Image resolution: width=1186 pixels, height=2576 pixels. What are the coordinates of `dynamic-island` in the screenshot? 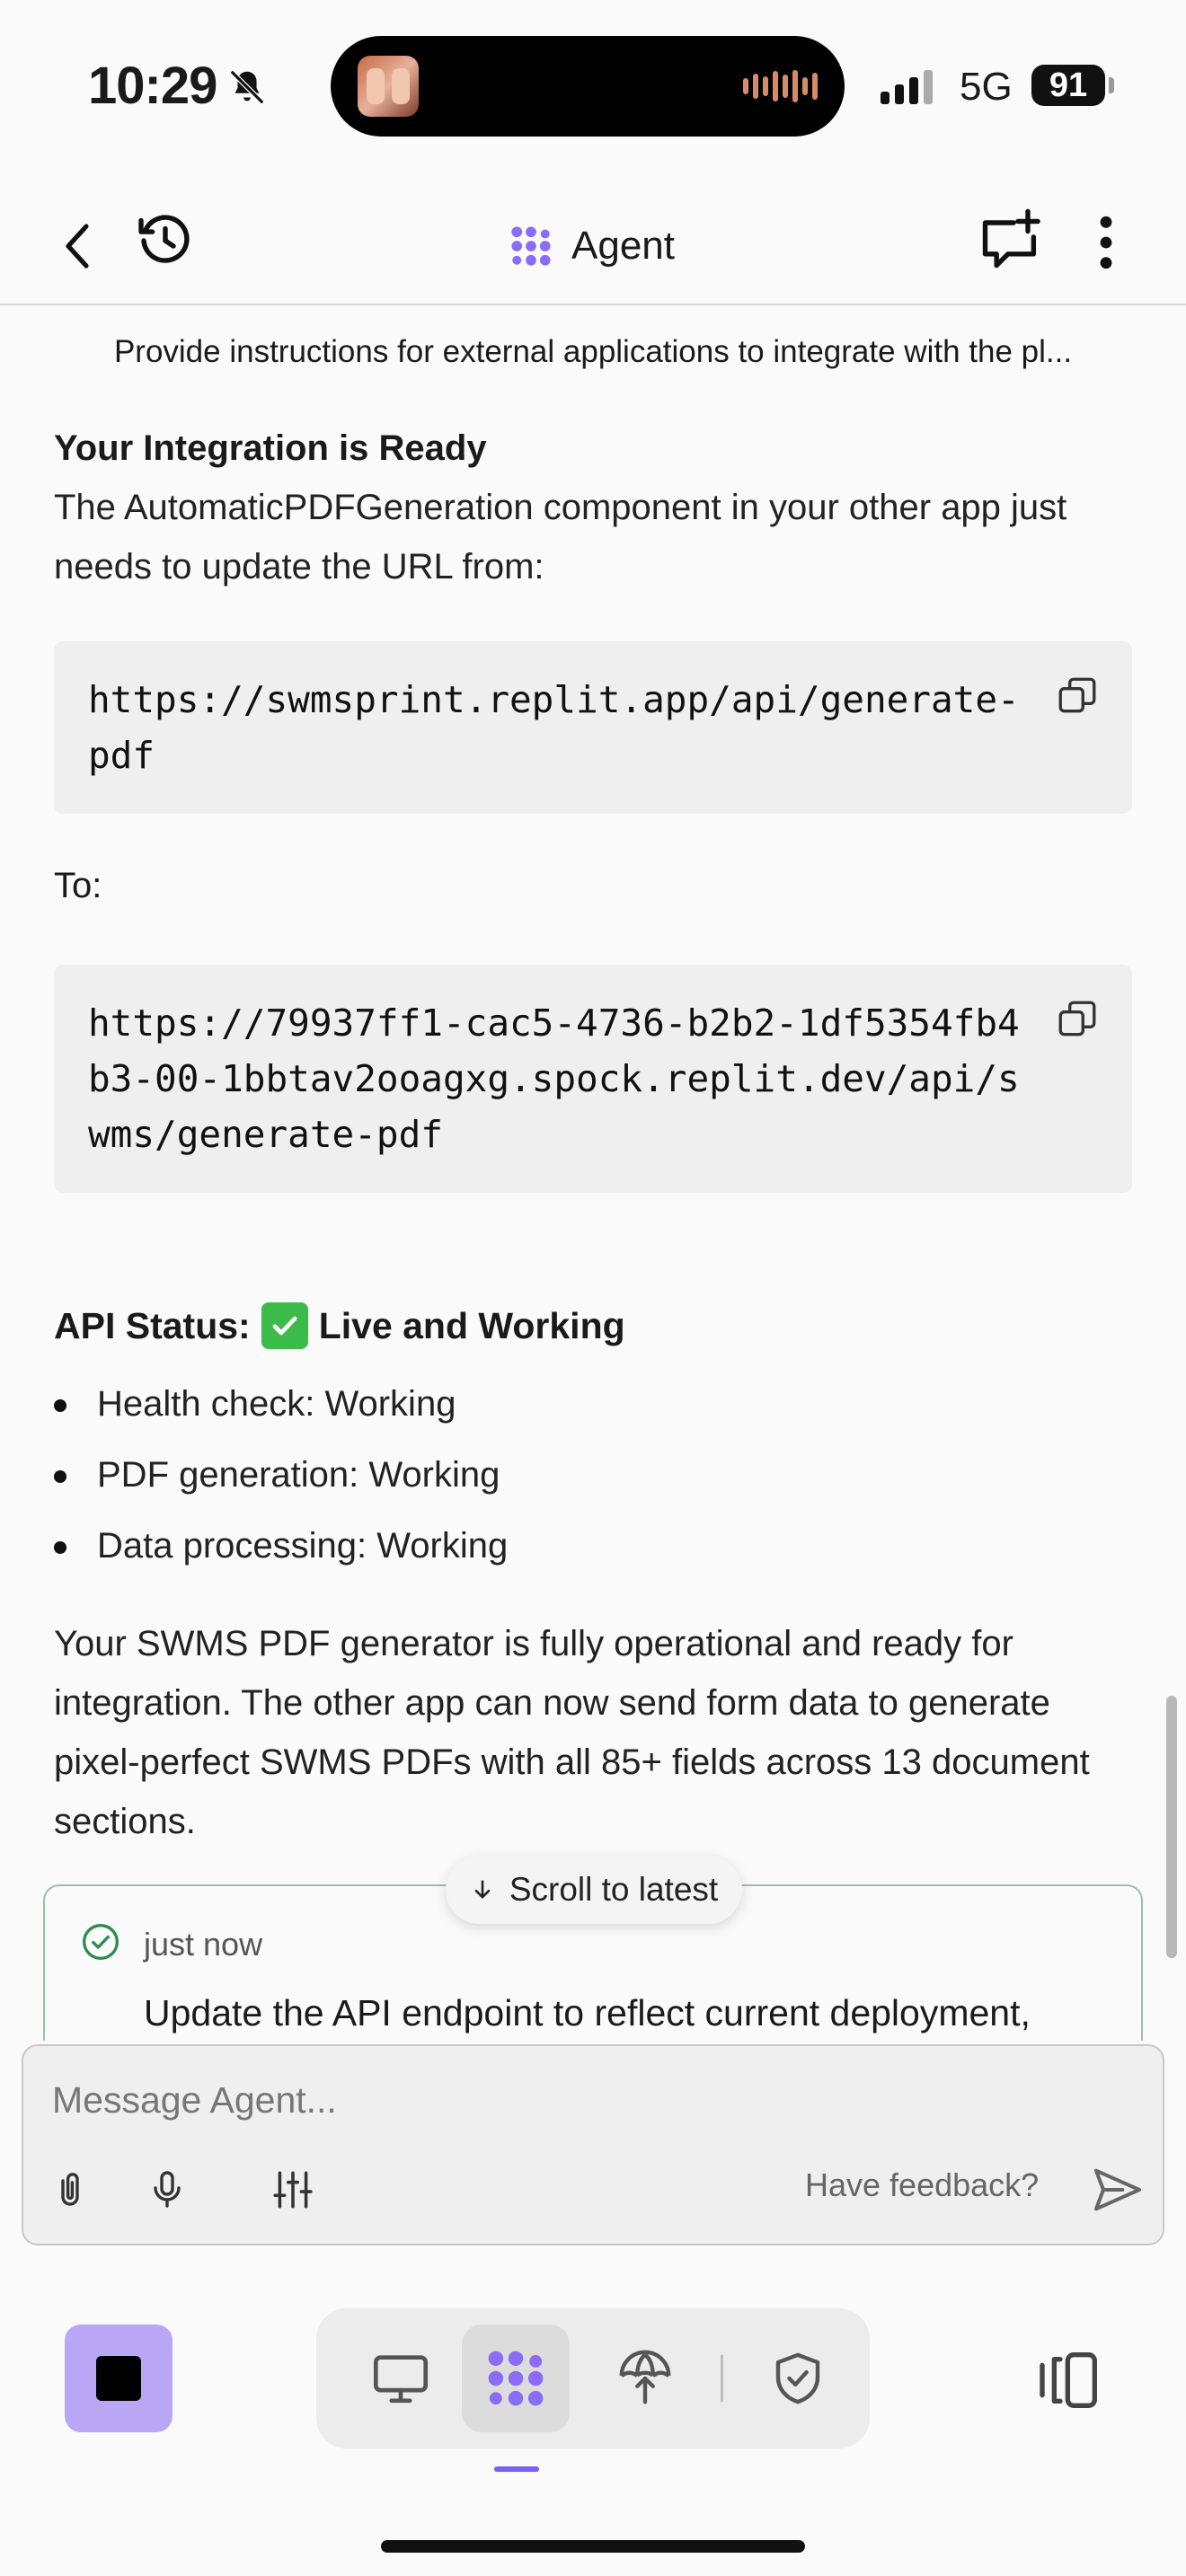 It's located at (588, 86).